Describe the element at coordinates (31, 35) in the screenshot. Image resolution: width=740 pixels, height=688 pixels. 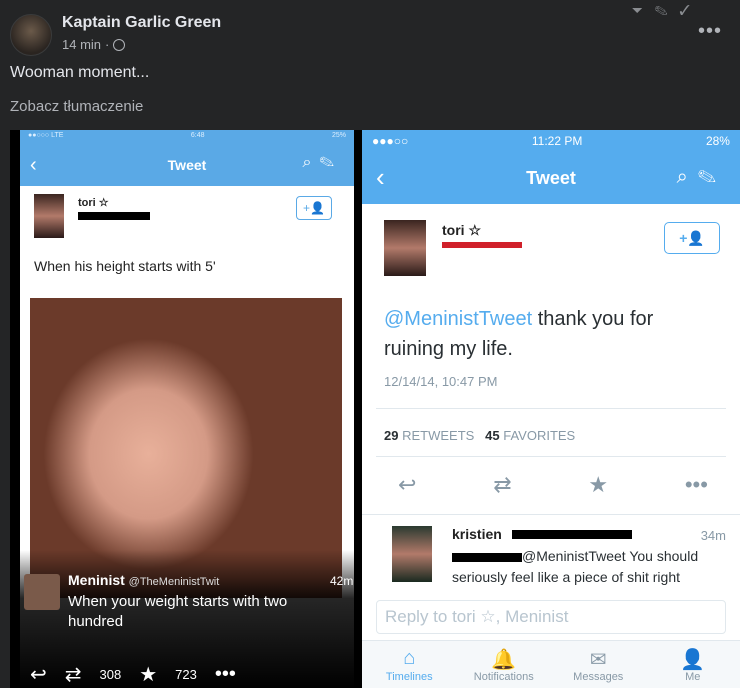
I see `avatar` at that location.